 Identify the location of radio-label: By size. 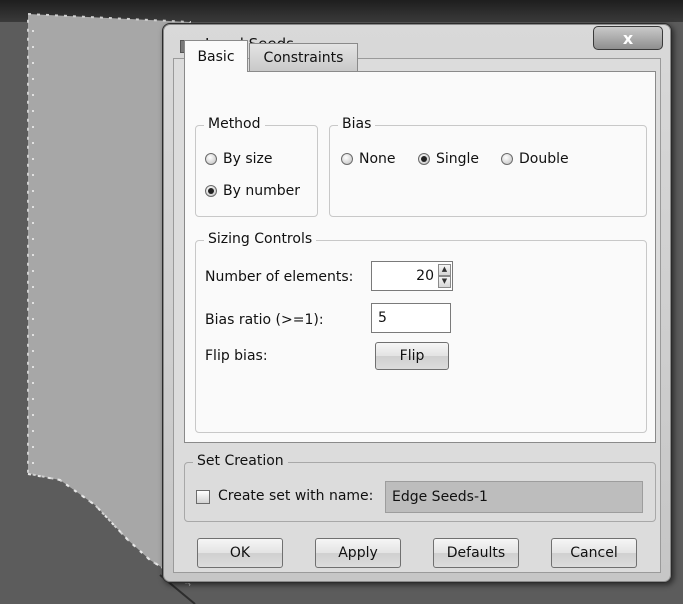
(248, 159).